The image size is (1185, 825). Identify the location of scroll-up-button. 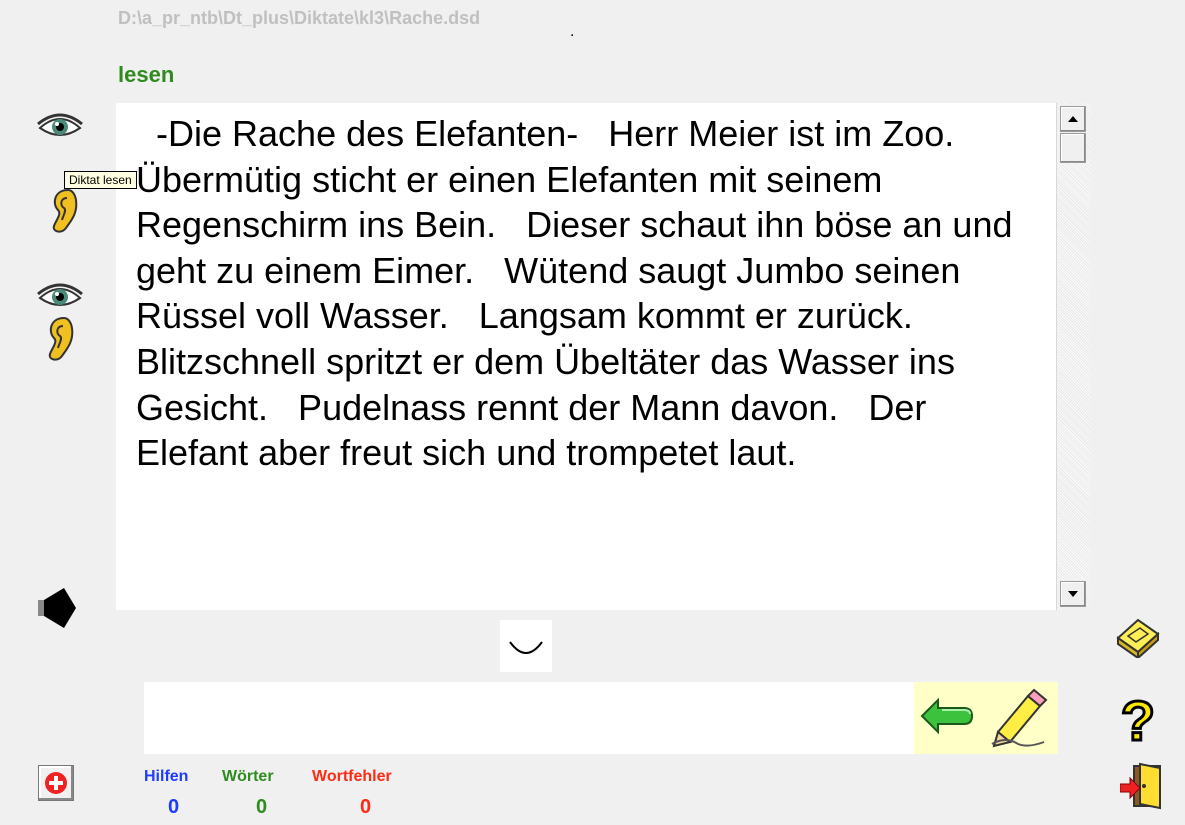
(1073, 119).